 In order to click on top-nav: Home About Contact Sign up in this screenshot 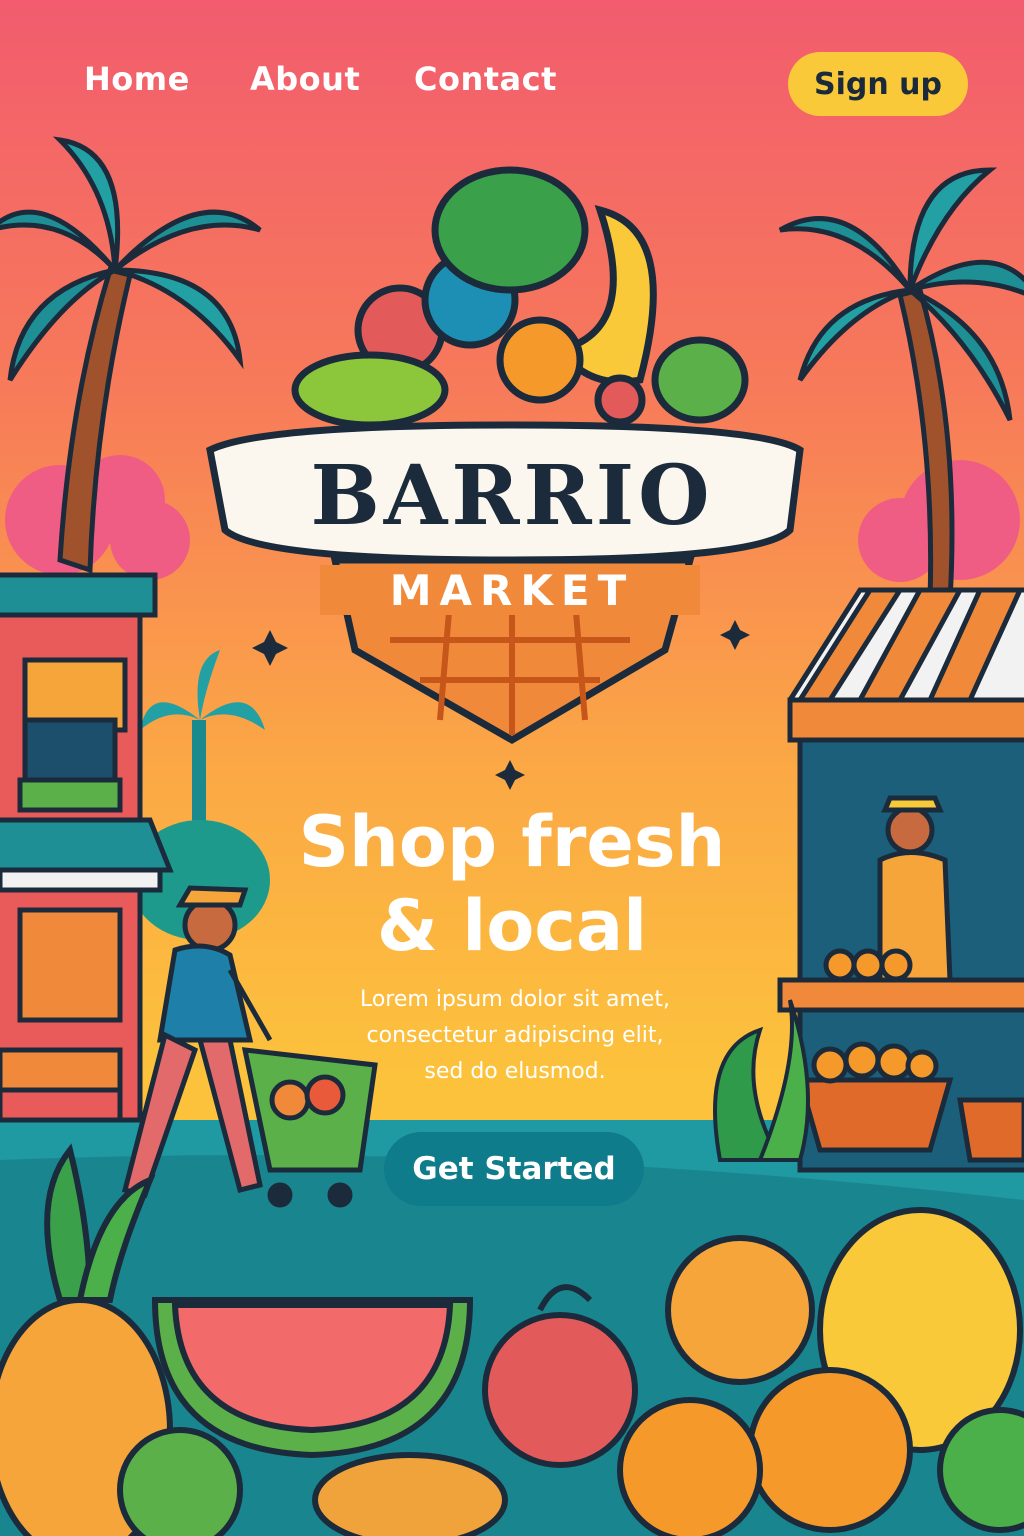, I will do `click(512, 84)`.